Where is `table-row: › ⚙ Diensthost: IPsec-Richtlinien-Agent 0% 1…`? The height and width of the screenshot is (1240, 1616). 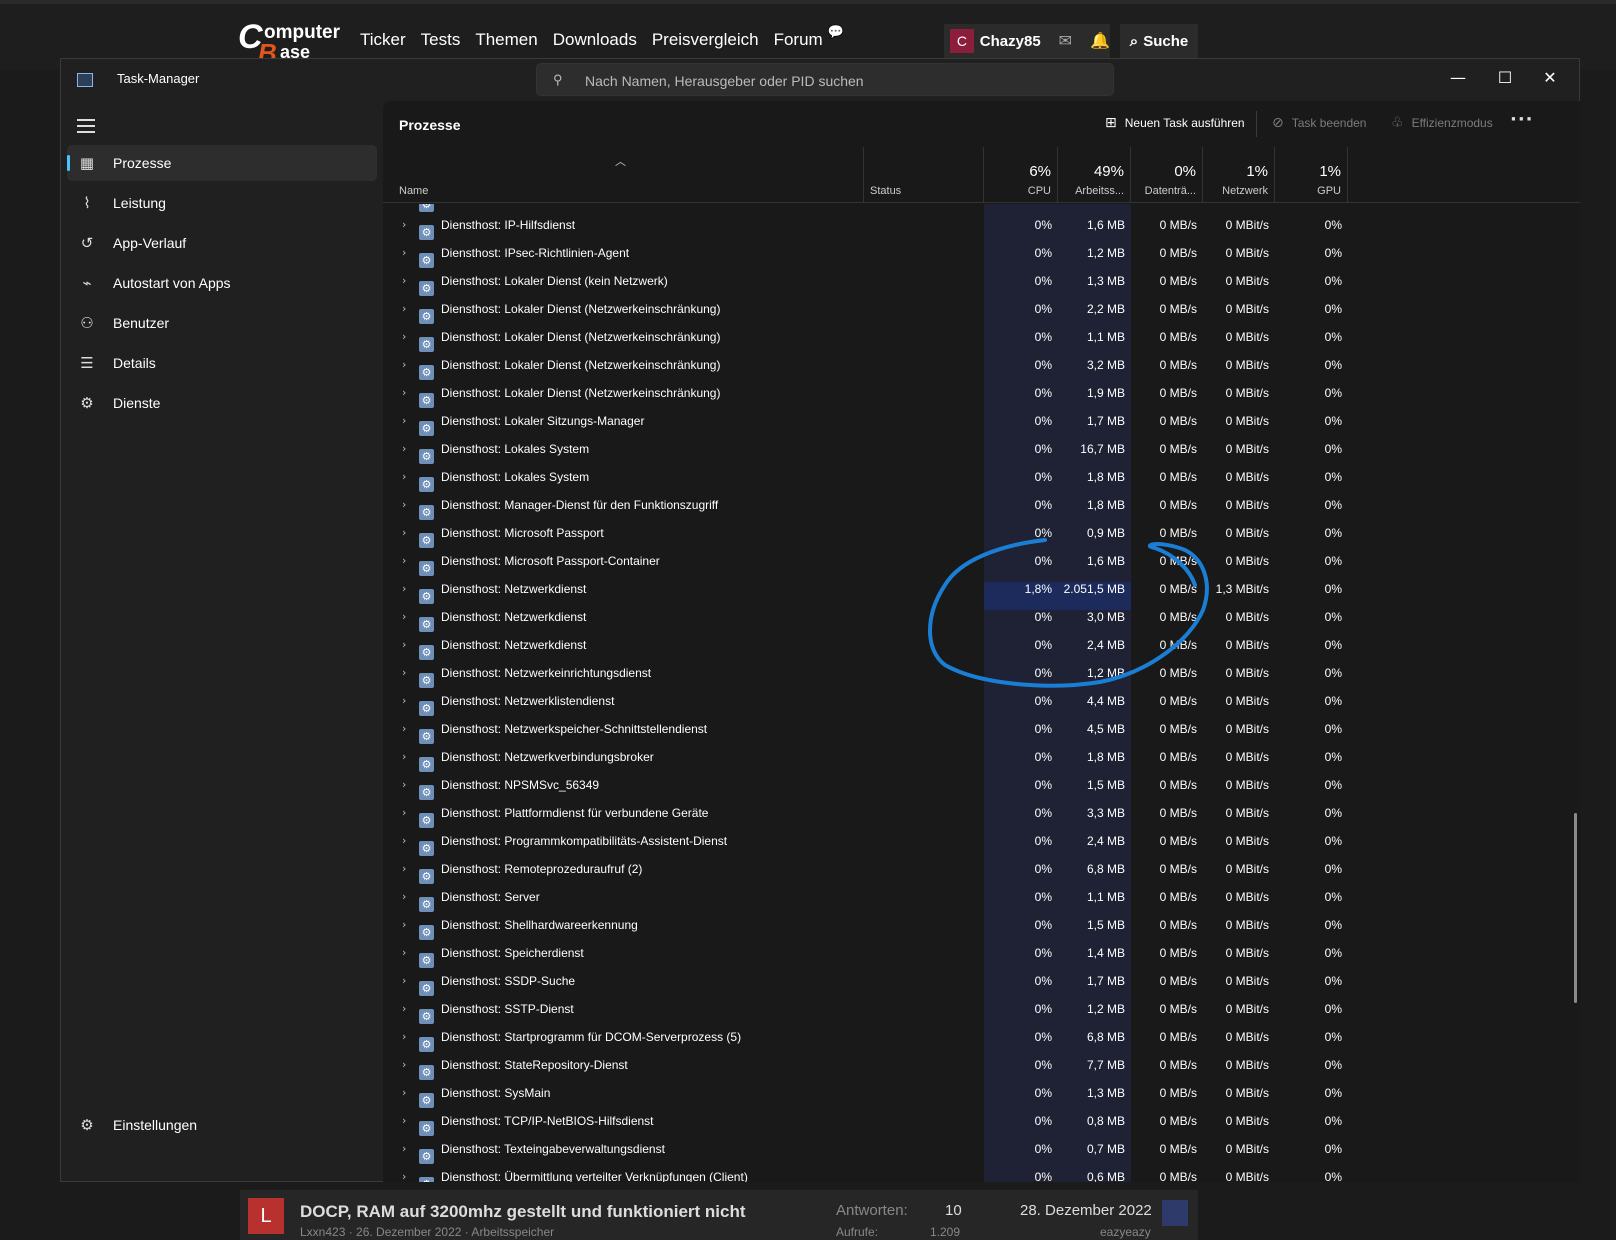 table-row: › ⚙ Diensthost: IPsec-Richtlinien-Agent 0% 1… is located at coordinates (981, 260).